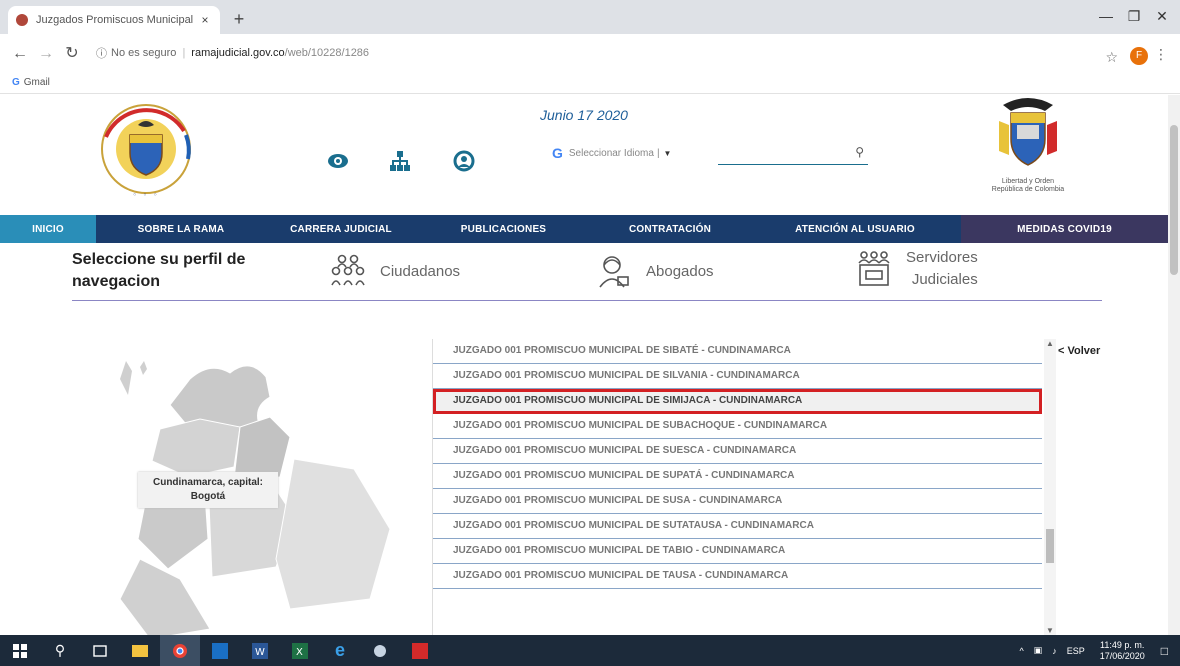  What do you see at coordinates (1076, 651) in the screenshot?
I see `language-indicator: ESP` at bounding box center [1076, 651].